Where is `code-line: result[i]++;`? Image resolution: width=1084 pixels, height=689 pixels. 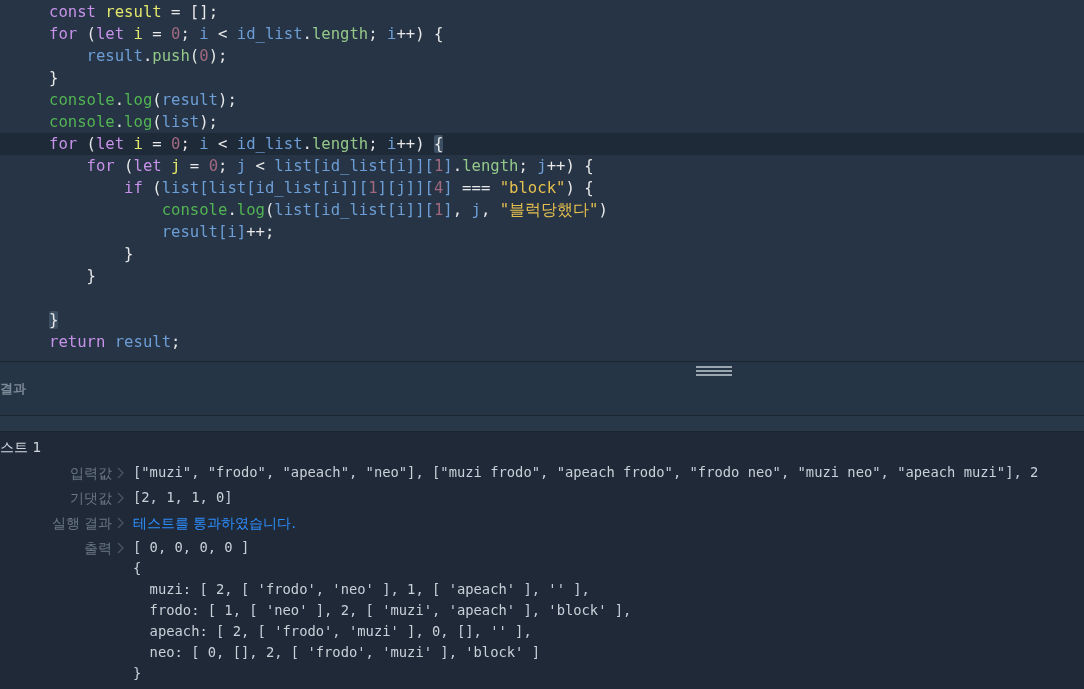 code-line: result[i]++; is located at coordinates (218, 232).